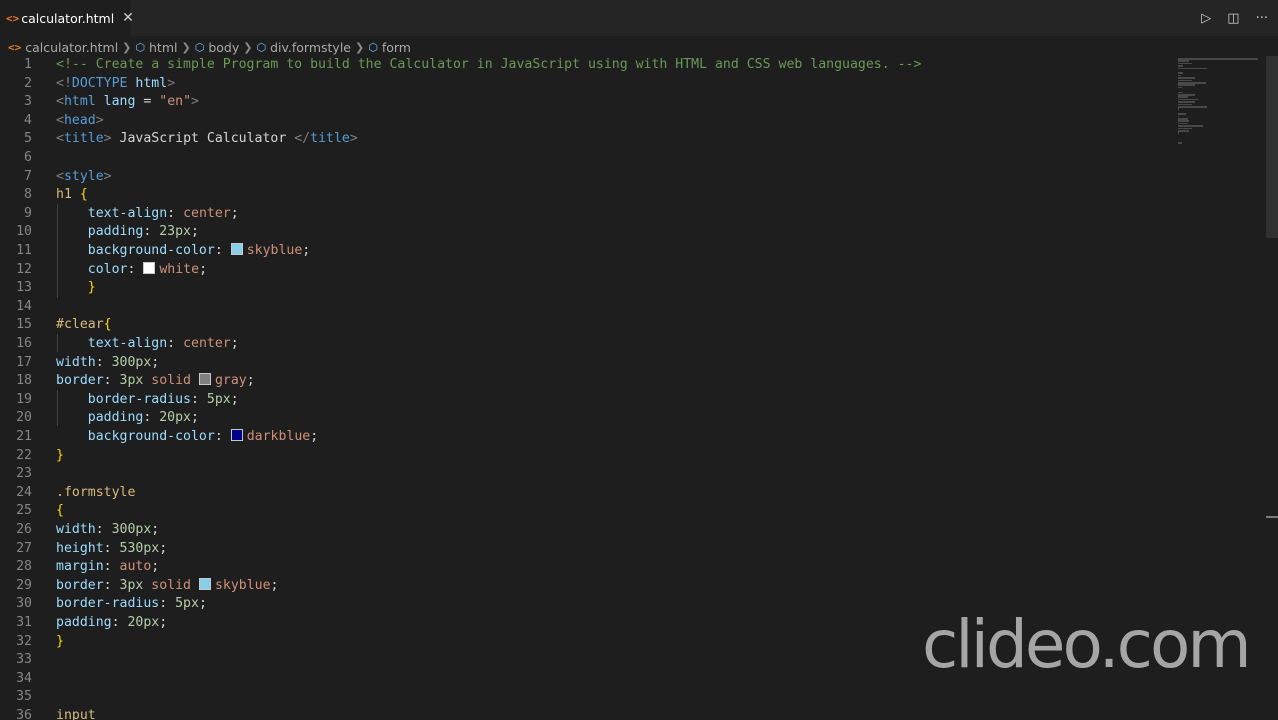 The height and width of the screenshot is (720, 1278). I want to click on code-line: 22}, so click(585, 456).